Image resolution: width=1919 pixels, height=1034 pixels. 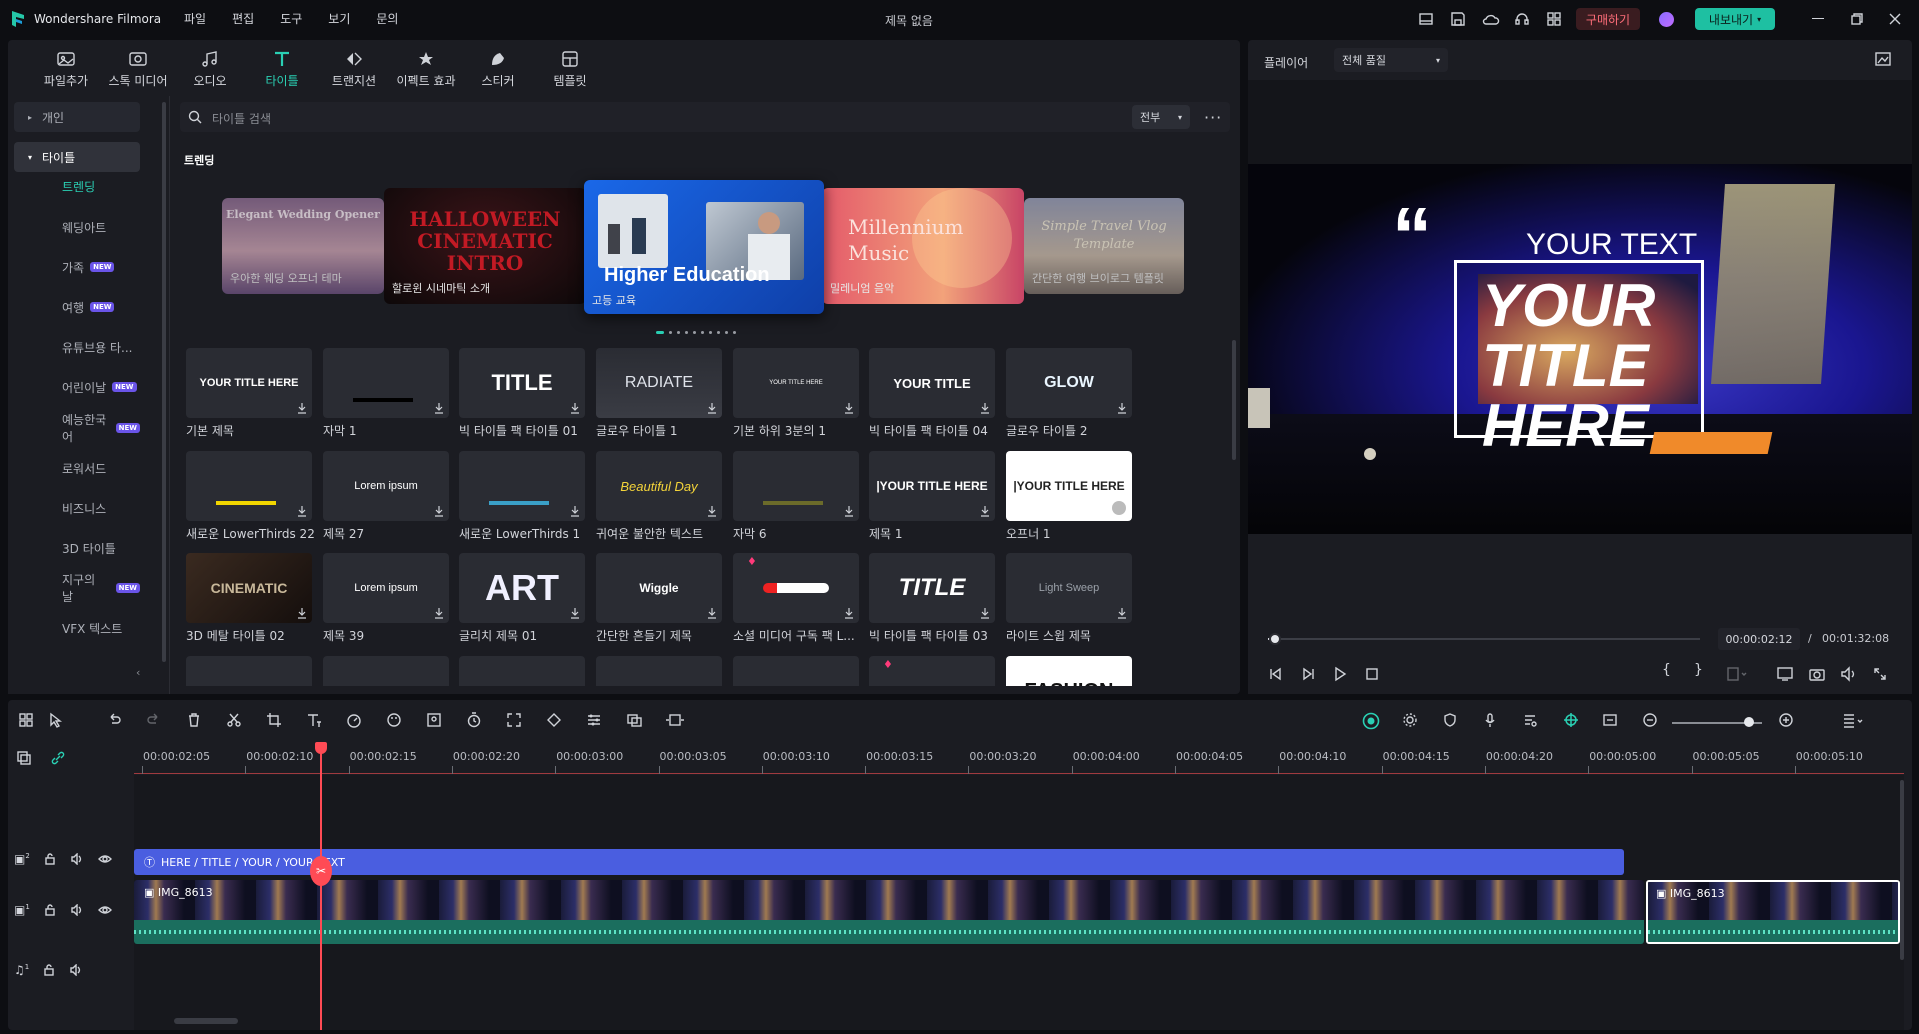 I want to click on more-tools-icon, so click(x=675, y=723).